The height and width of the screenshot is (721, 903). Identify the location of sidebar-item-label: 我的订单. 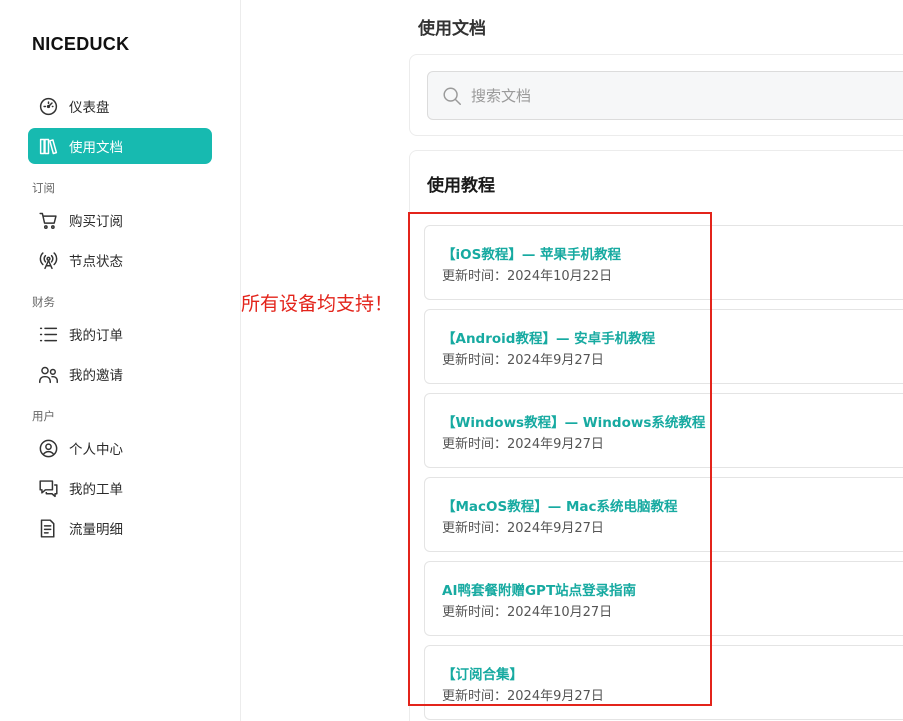
(96, 336).